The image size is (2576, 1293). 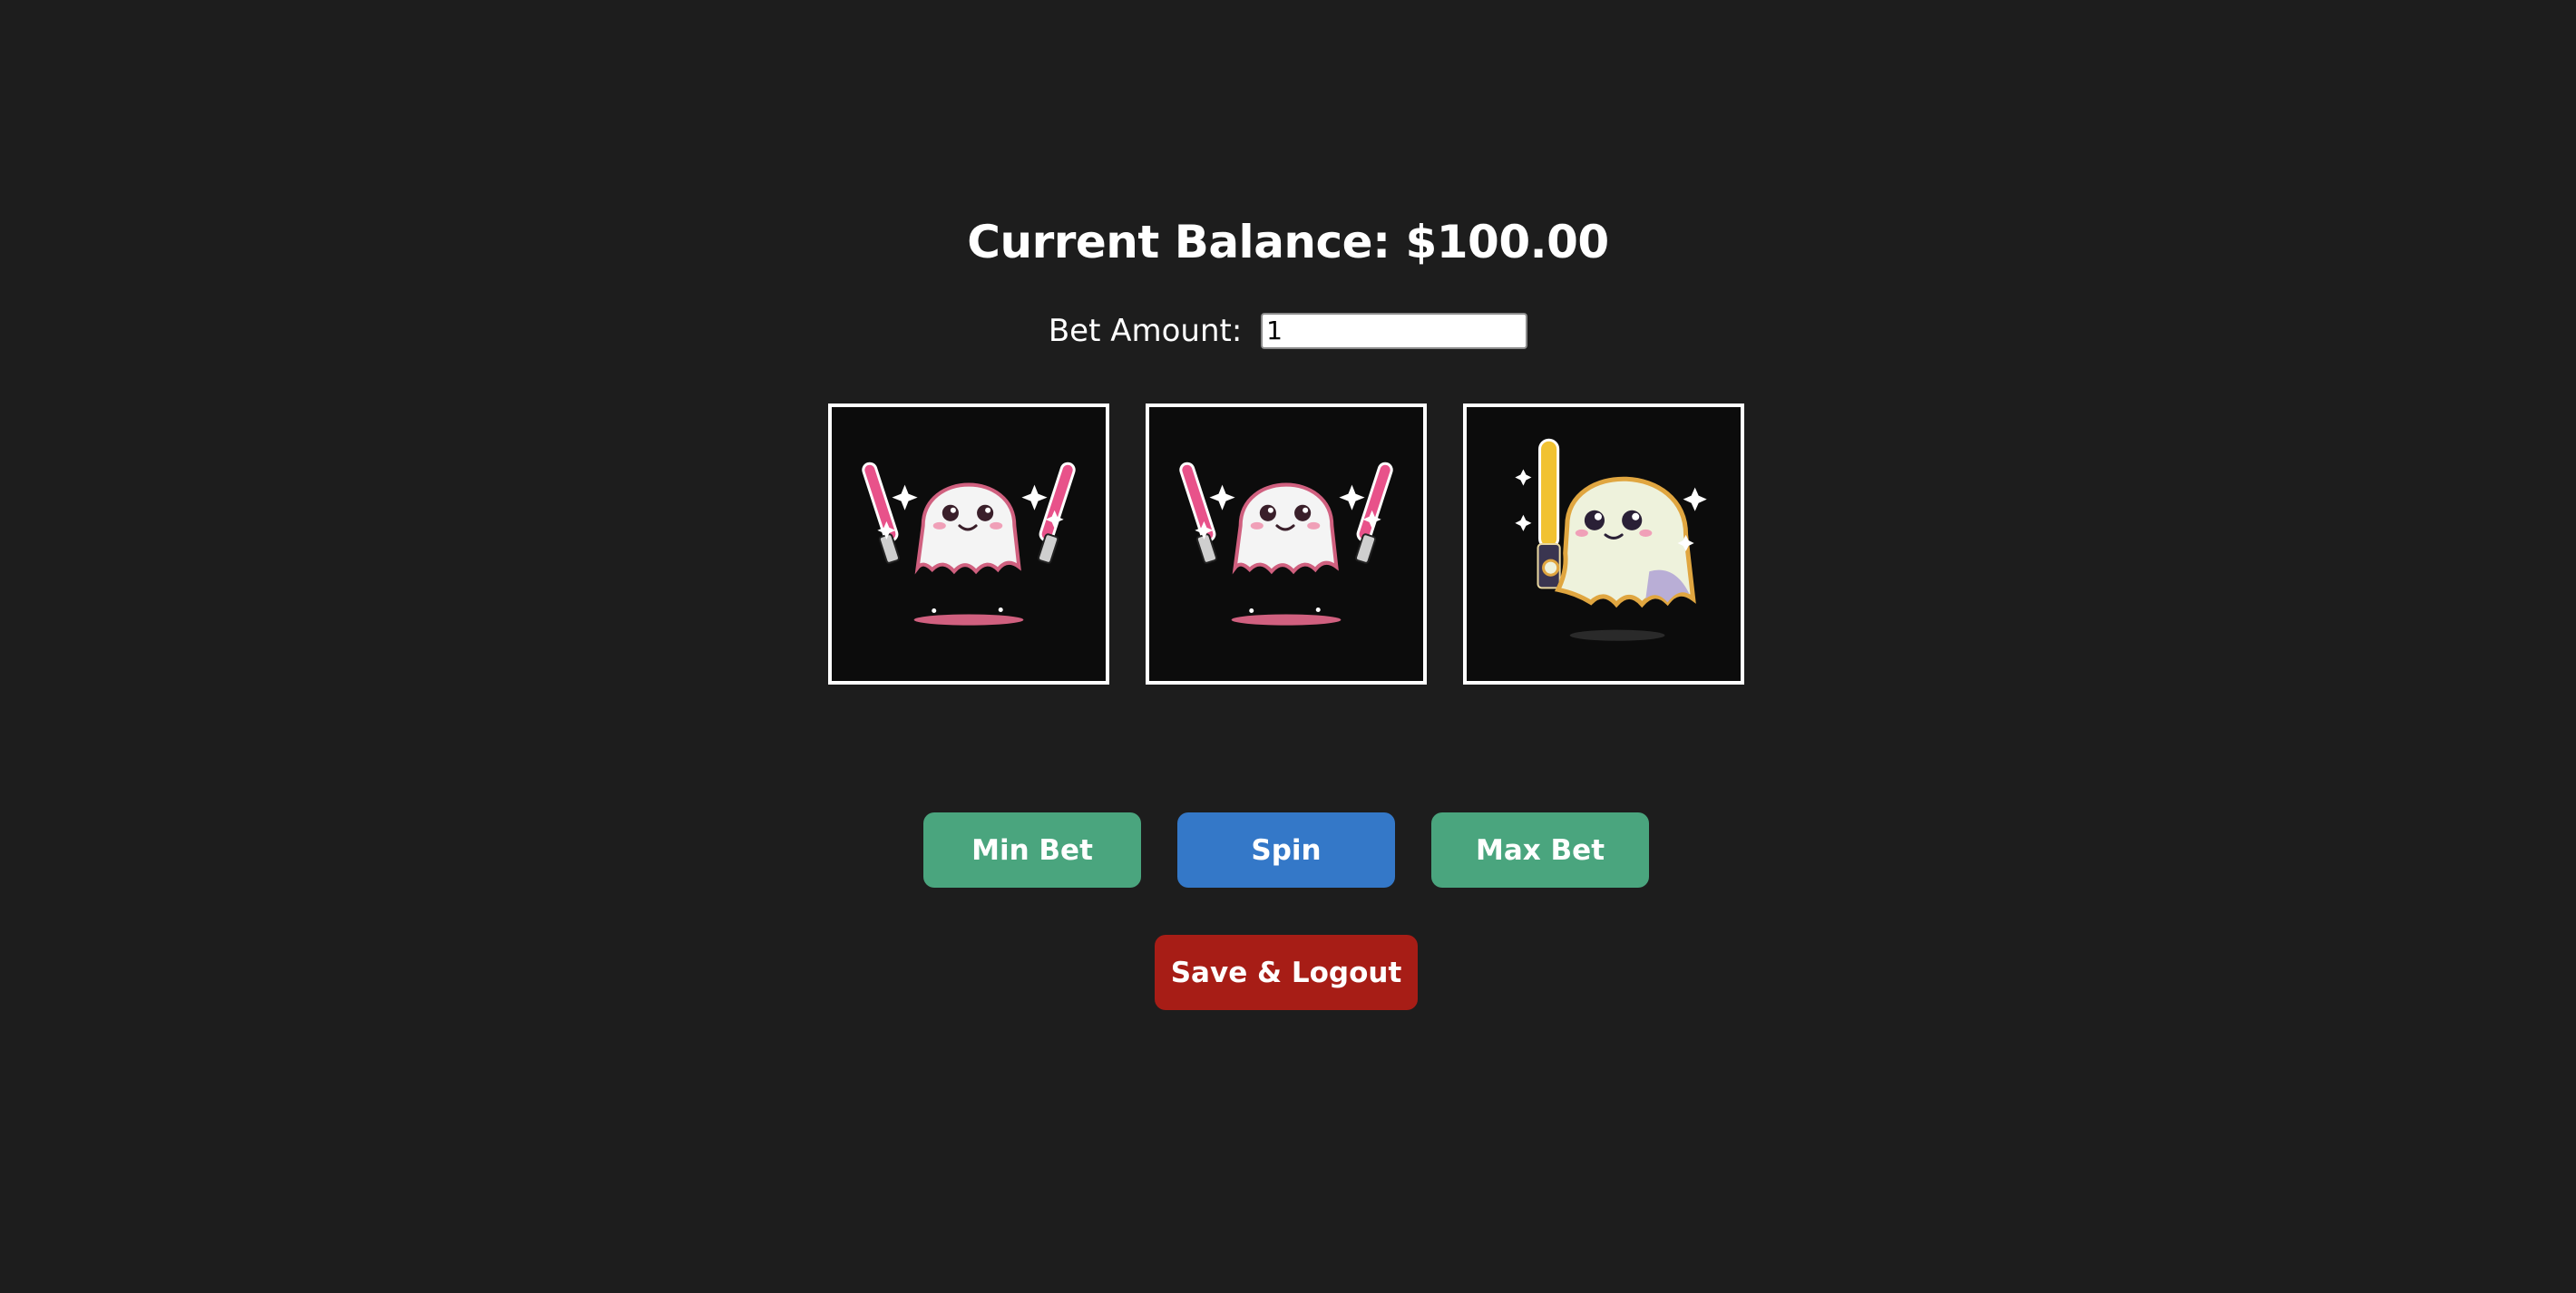 I want to click on yellow-ghost-lightsaber-icon, so click(x=1611, y=540).